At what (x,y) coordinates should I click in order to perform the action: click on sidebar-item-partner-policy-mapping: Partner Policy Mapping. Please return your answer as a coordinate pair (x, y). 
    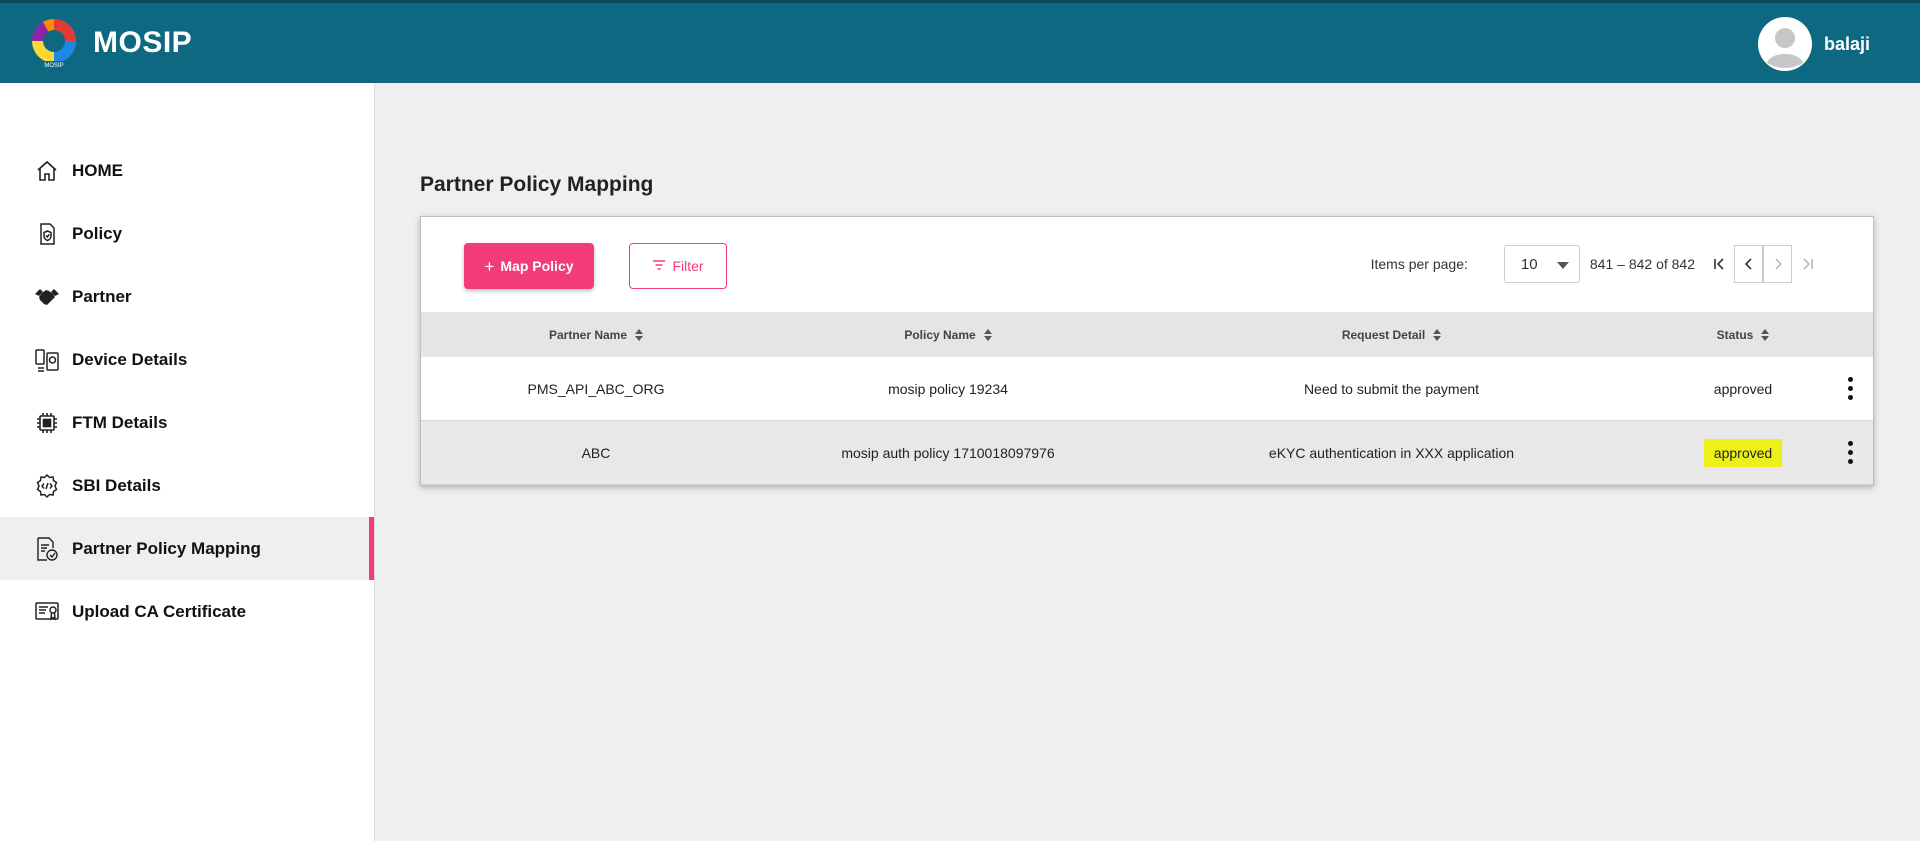
    Looking at the image, I should click on (187, 548).